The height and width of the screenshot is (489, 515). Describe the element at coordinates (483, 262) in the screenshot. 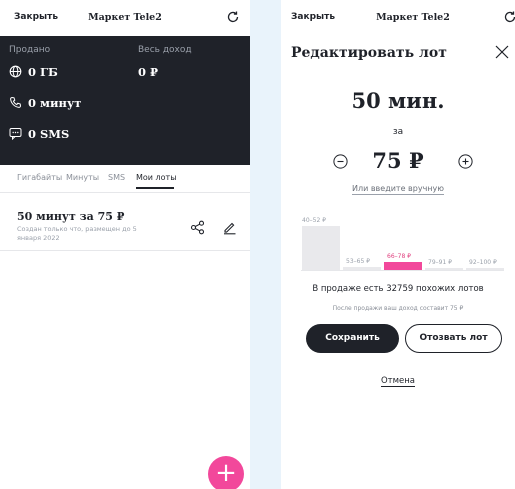

I see `histogram-bar-label: 92–100 ₽` at that location.